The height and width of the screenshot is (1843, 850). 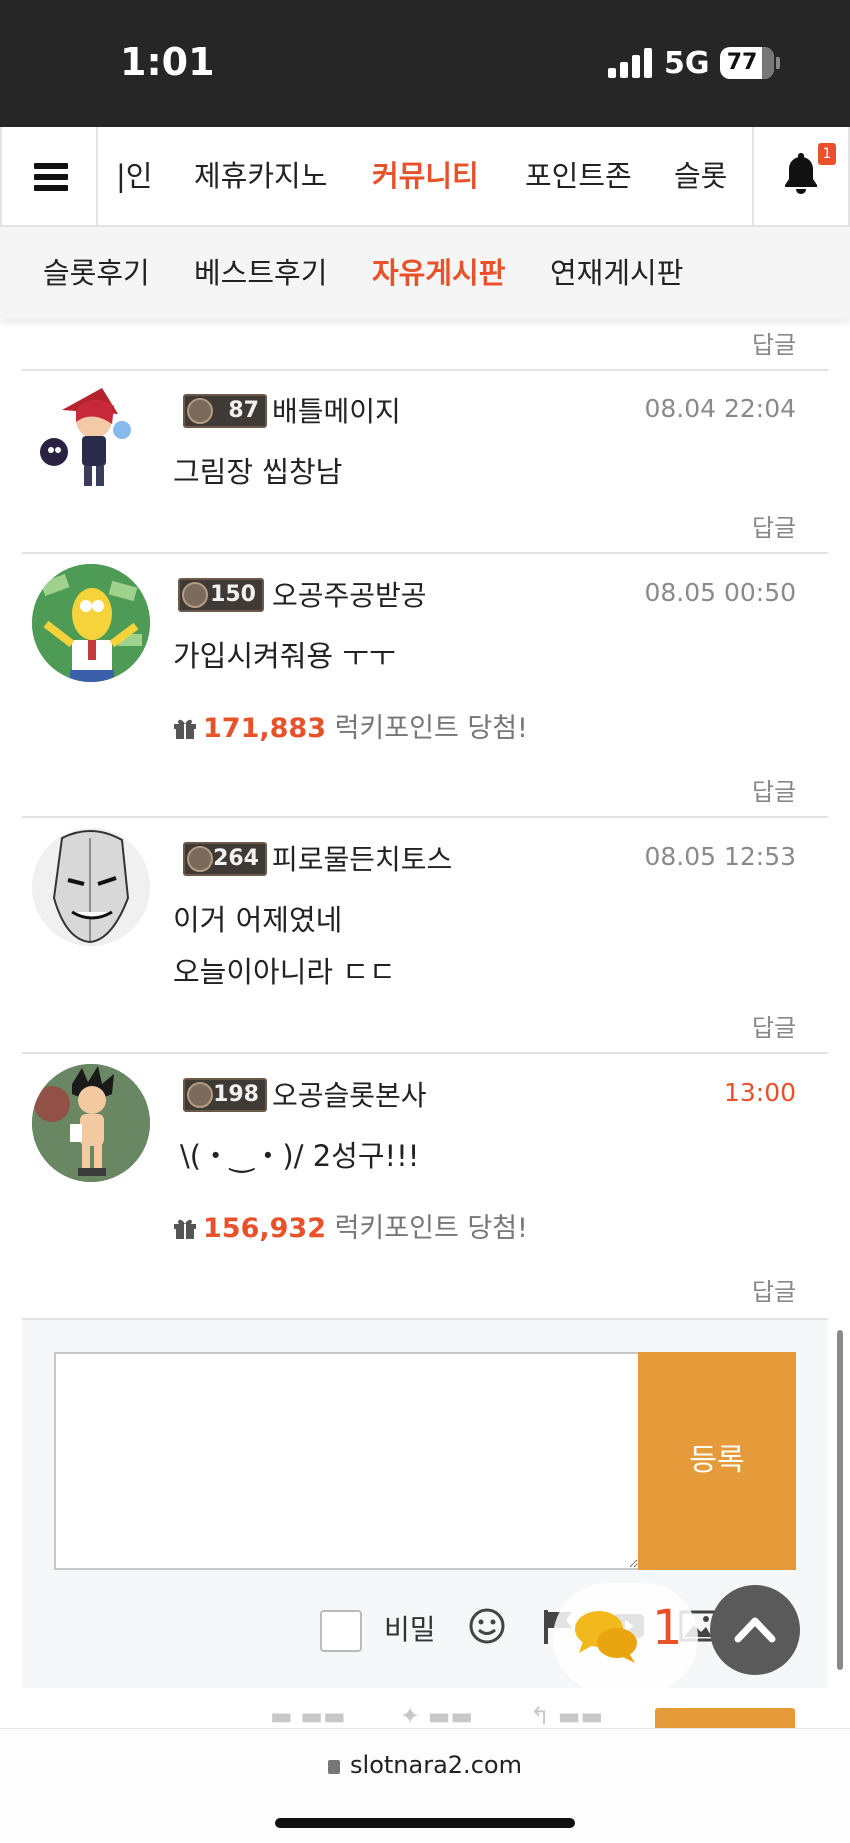 I want to click on level-number: 198, so click(x=236, y=1094).